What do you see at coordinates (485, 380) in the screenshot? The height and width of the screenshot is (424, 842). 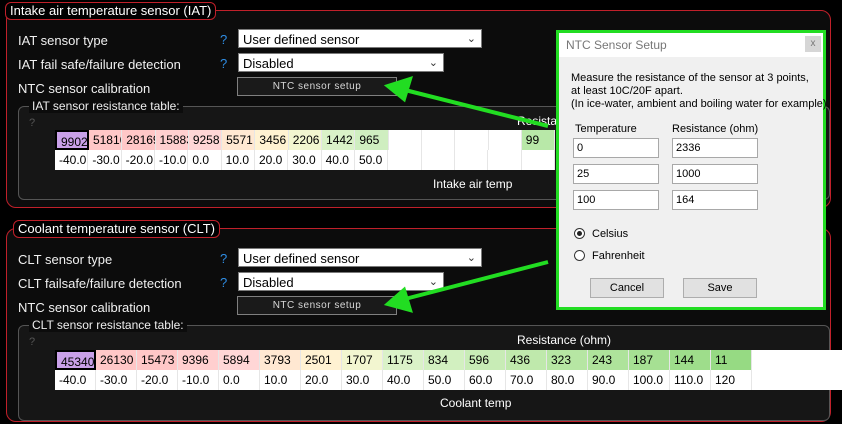 I see `clt-temp-cell: 60.0` at bounding box center [485, 380].